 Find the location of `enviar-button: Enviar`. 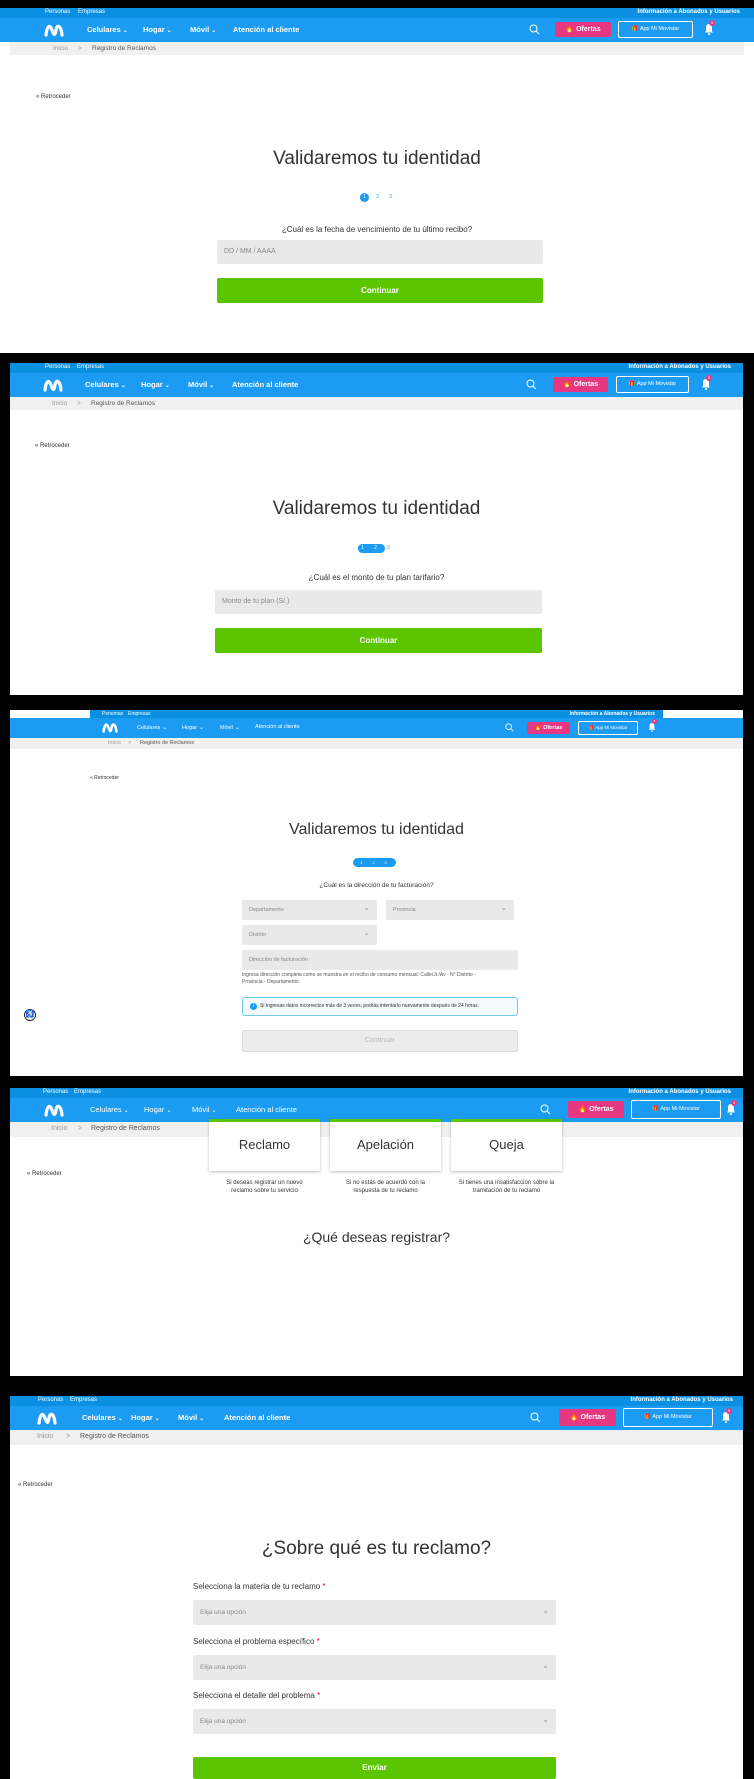

enviar-button: Enviar is located at coordinates (374, 1768).